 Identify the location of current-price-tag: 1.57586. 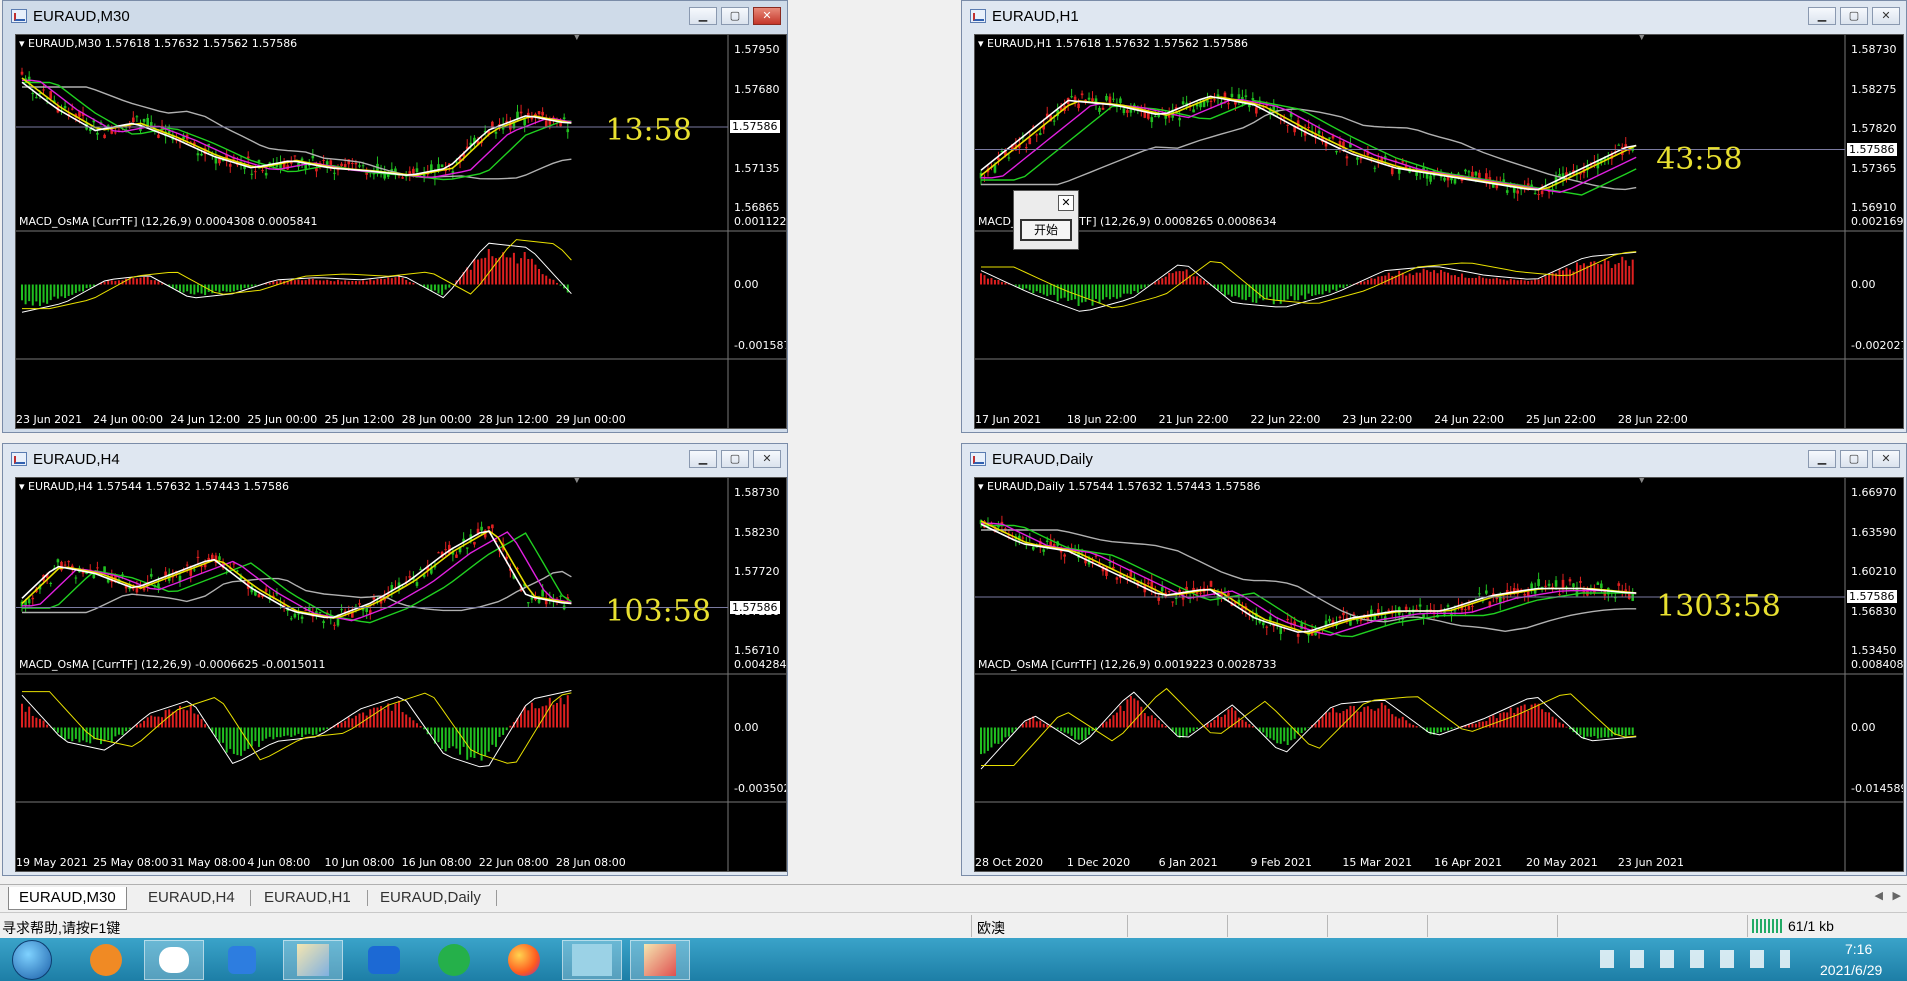
(755, 607).